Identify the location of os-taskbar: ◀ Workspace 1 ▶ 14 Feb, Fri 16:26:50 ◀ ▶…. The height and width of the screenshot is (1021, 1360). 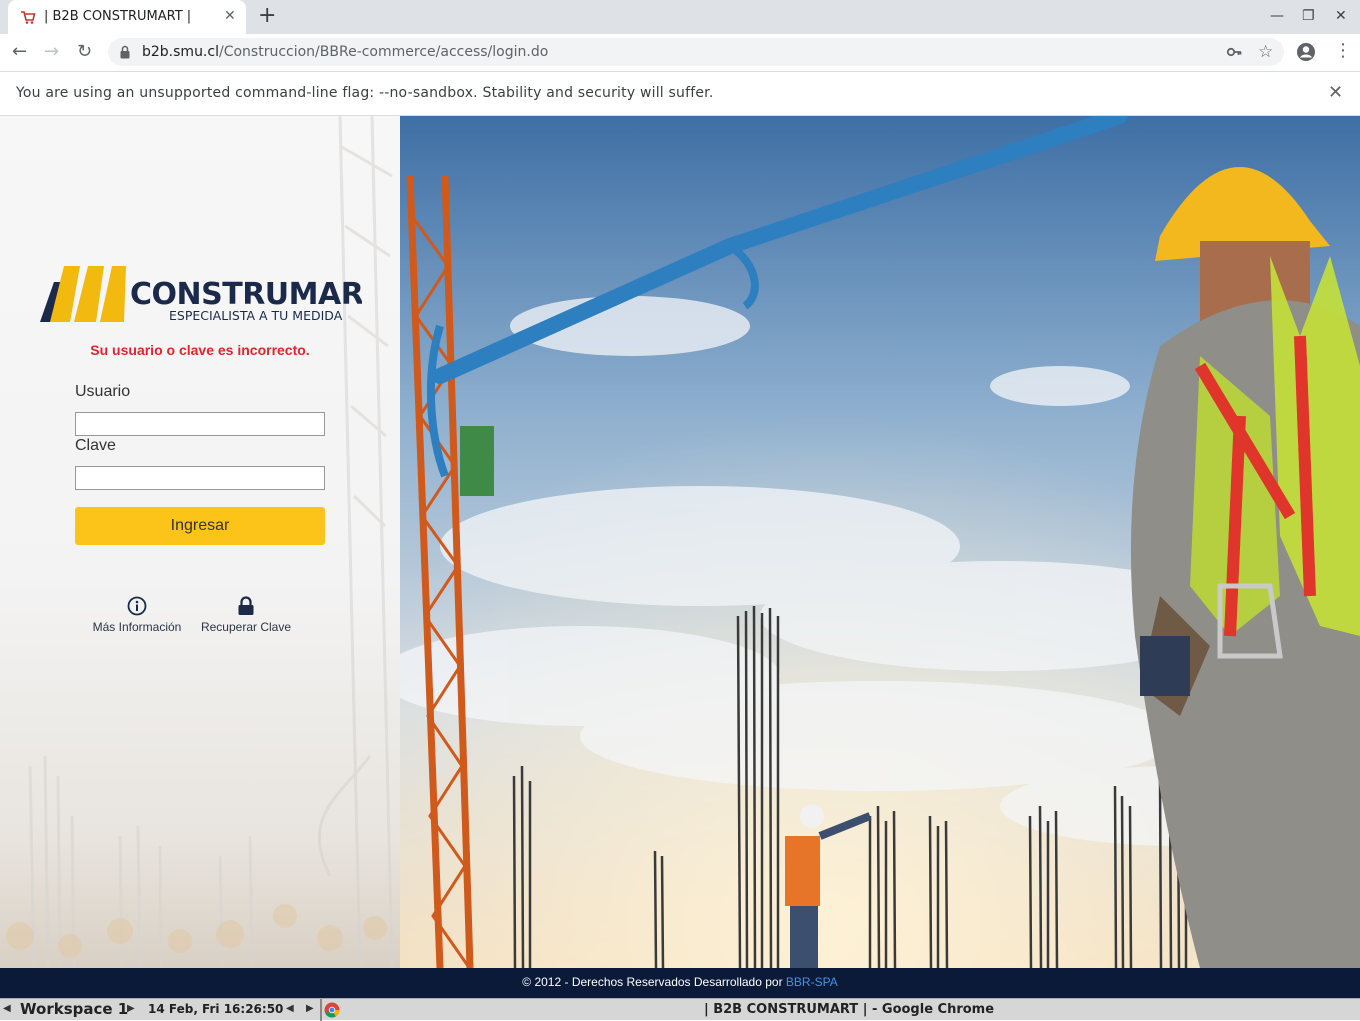
(680, 1009).